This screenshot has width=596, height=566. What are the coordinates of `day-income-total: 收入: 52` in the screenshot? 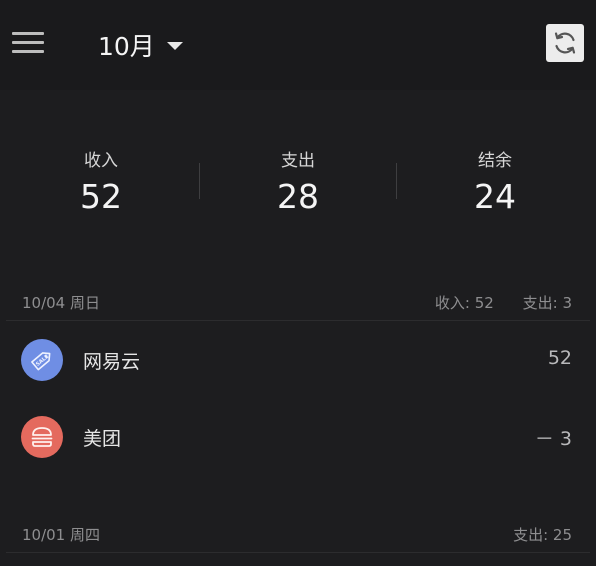 It's located at (464, 303).